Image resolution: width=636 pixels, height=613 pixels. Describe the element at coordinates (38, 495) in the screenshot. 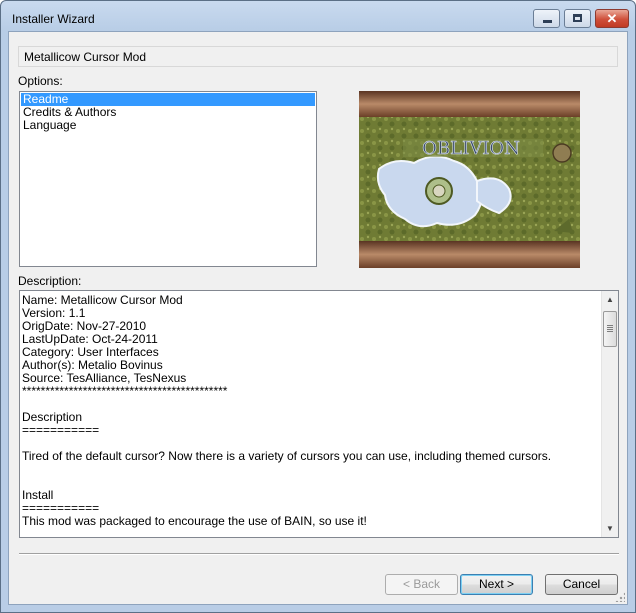

I see `description-line: Install` at that location.